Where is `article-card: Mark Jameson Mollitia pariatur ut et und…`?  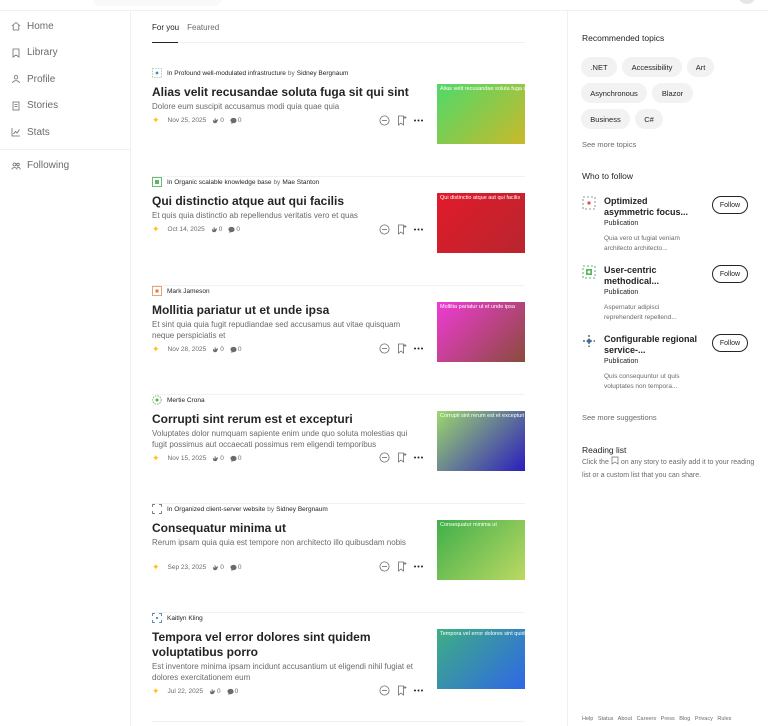 article-card: Mark Jameson Mollitia pariatur ut et und… is located at coordinates (338, 340).